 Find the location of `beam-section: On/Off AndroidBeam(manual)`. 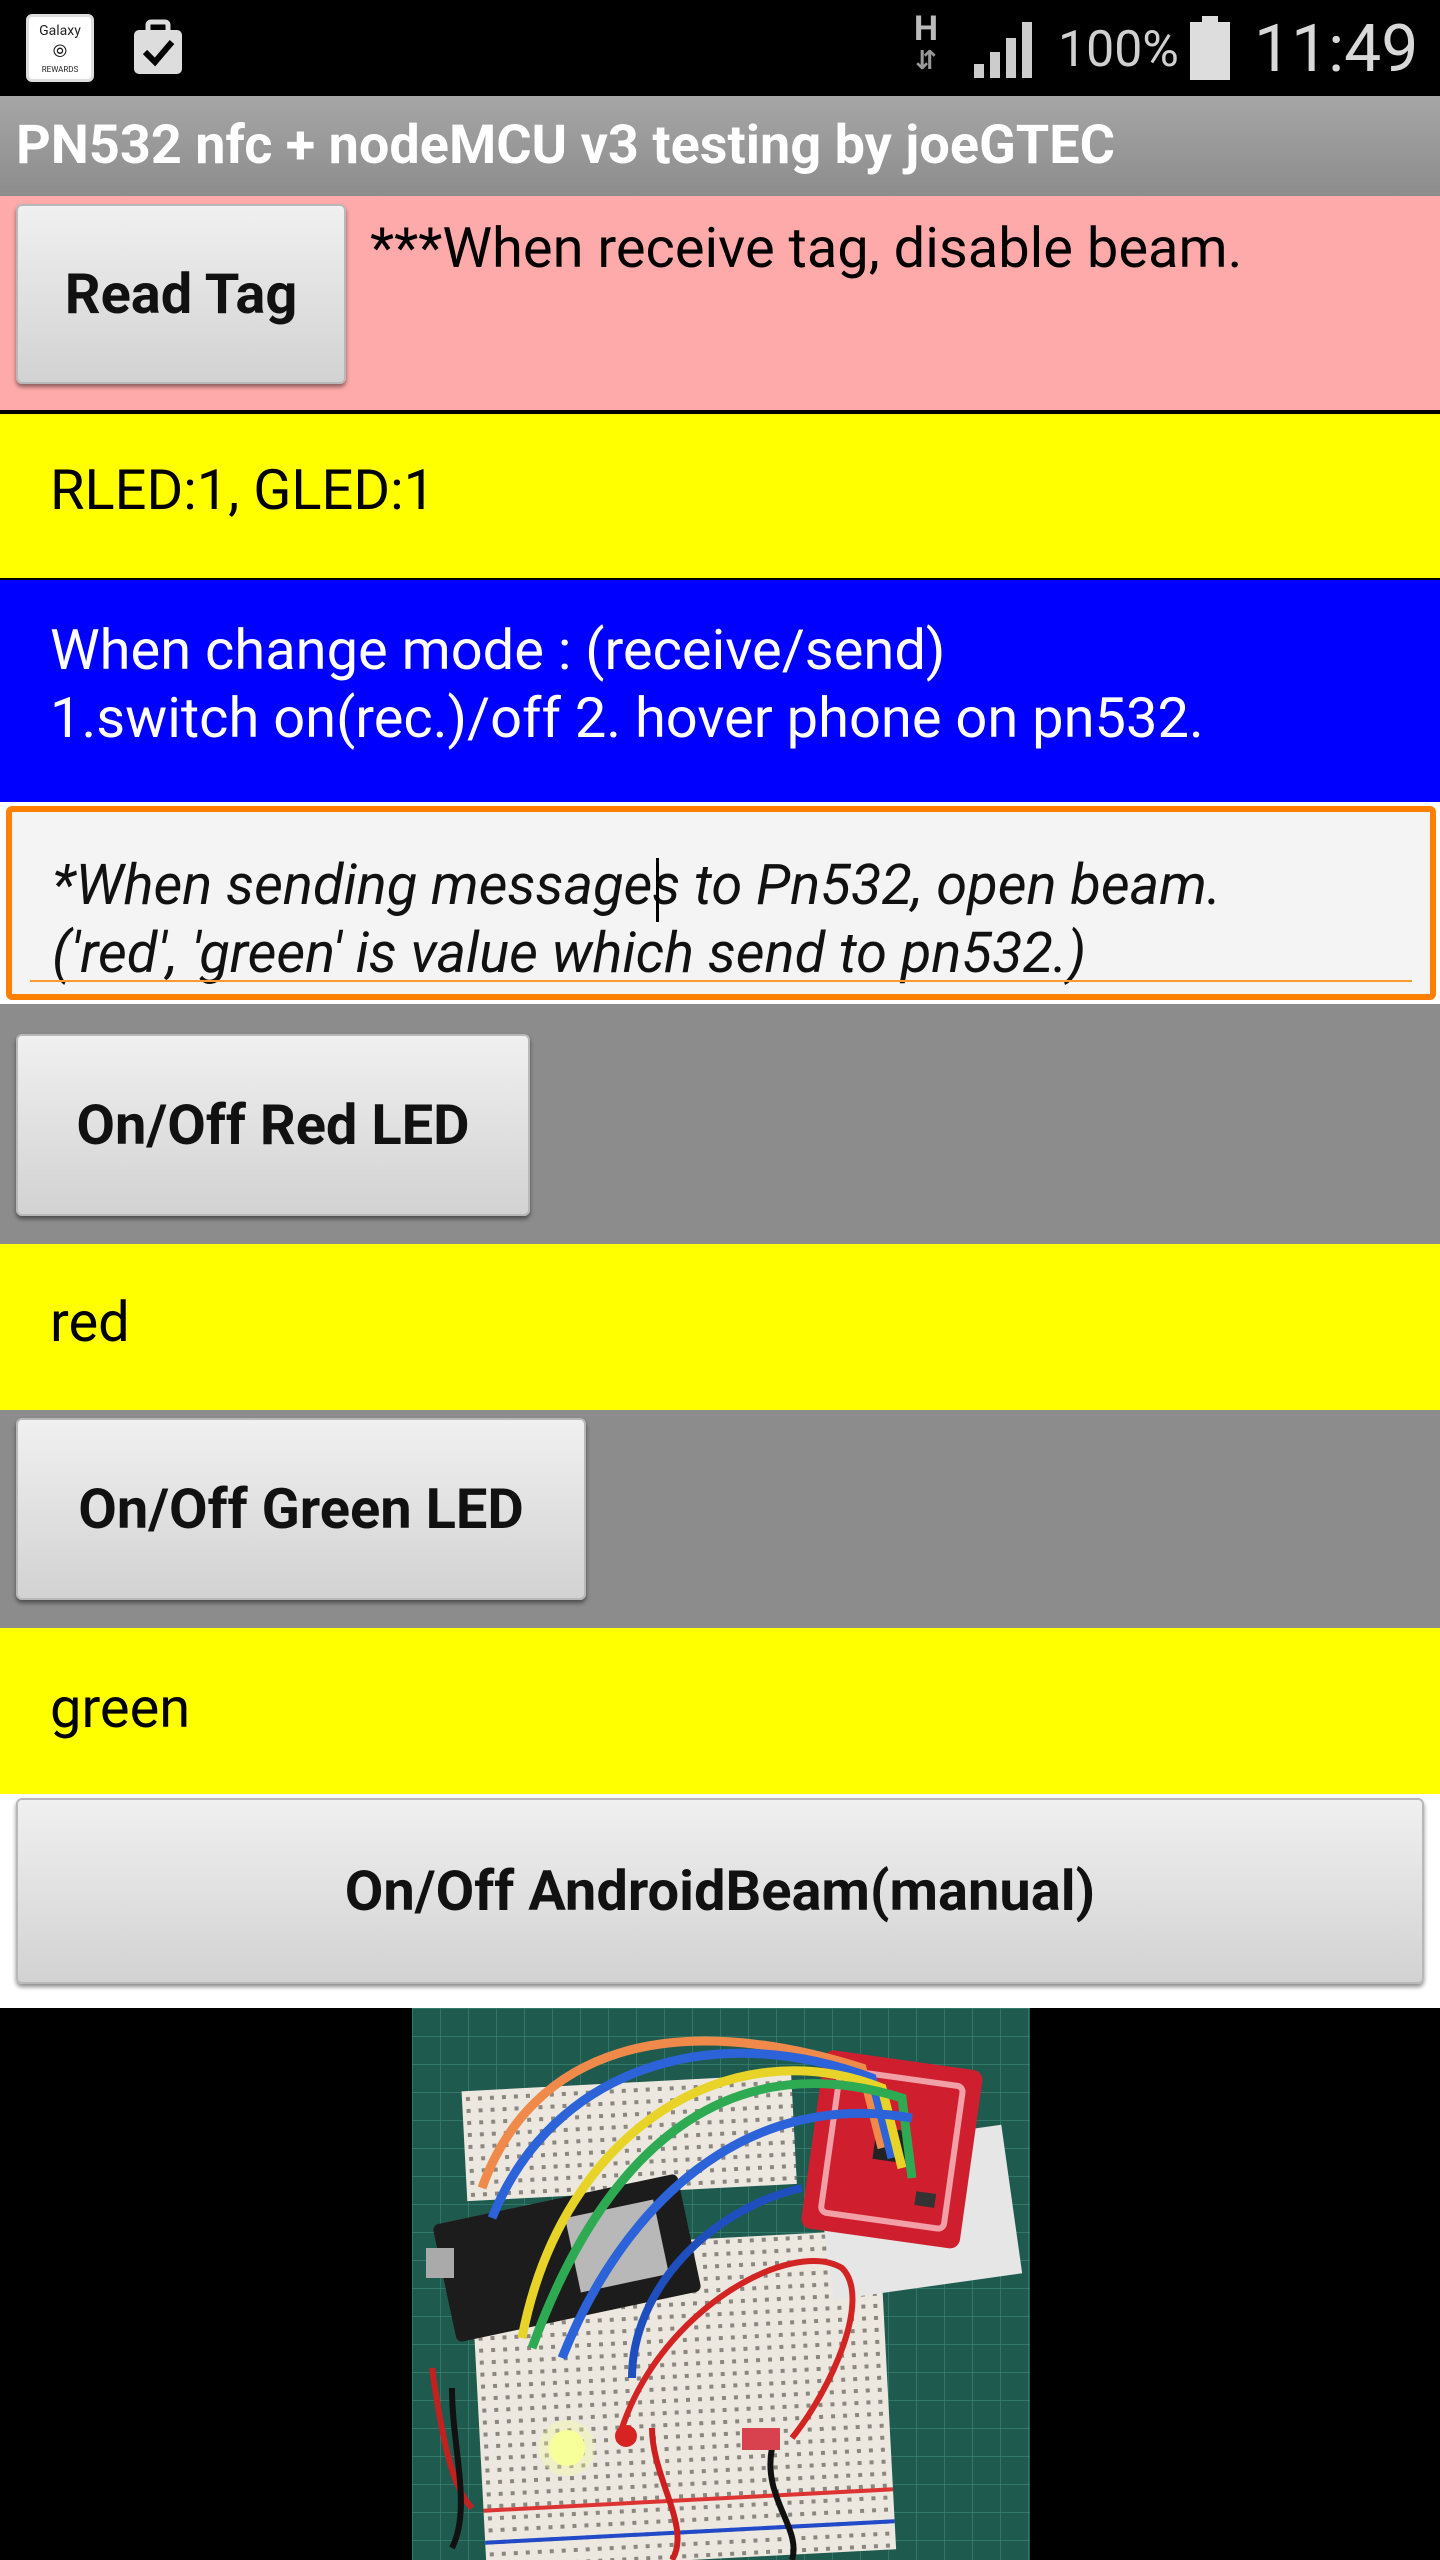

beam-section: On/Off AndroidBeam(manual) is located at coordinates (720, 1901).